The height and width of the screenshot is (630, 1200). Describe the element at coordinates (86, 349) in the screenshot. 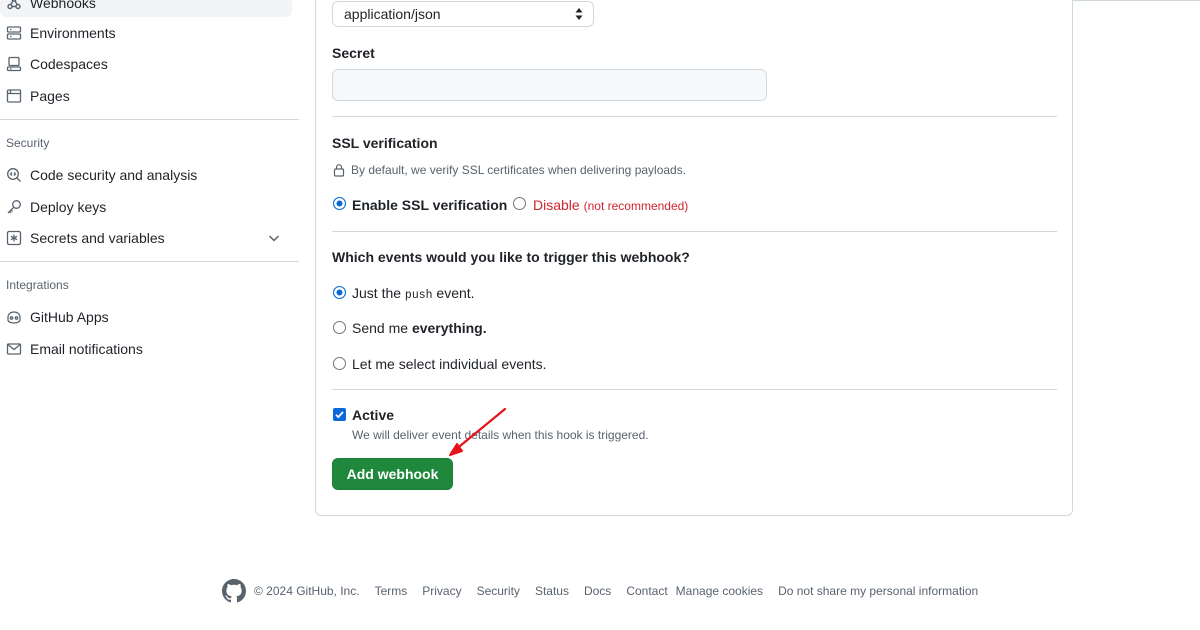

I see `sidebar-item-label: Email notifications` at that location.